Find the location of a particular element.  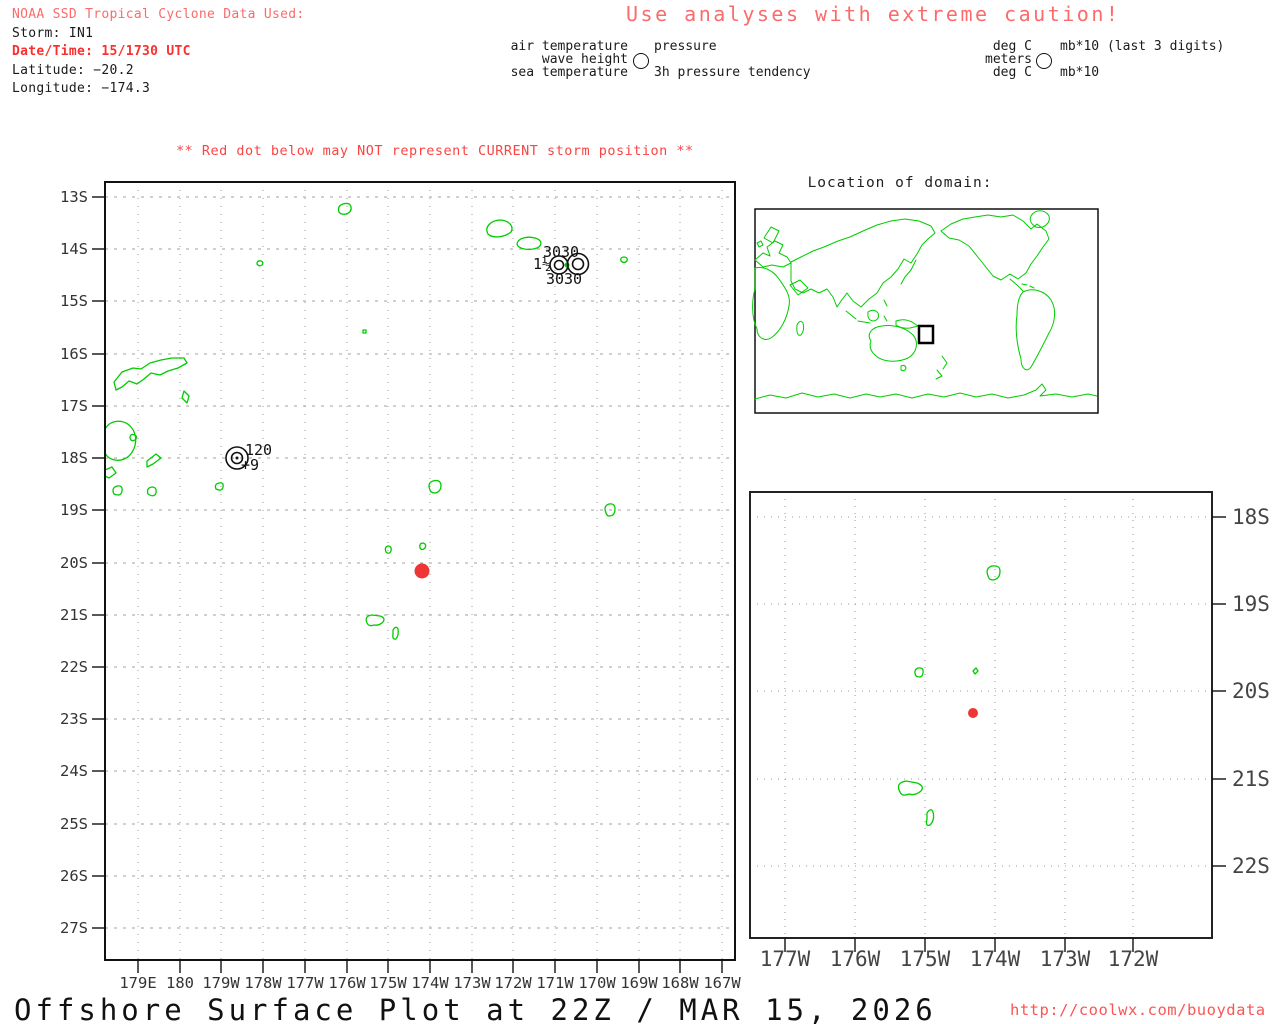

lat-label: 16S is located at coordinates (74, 354).